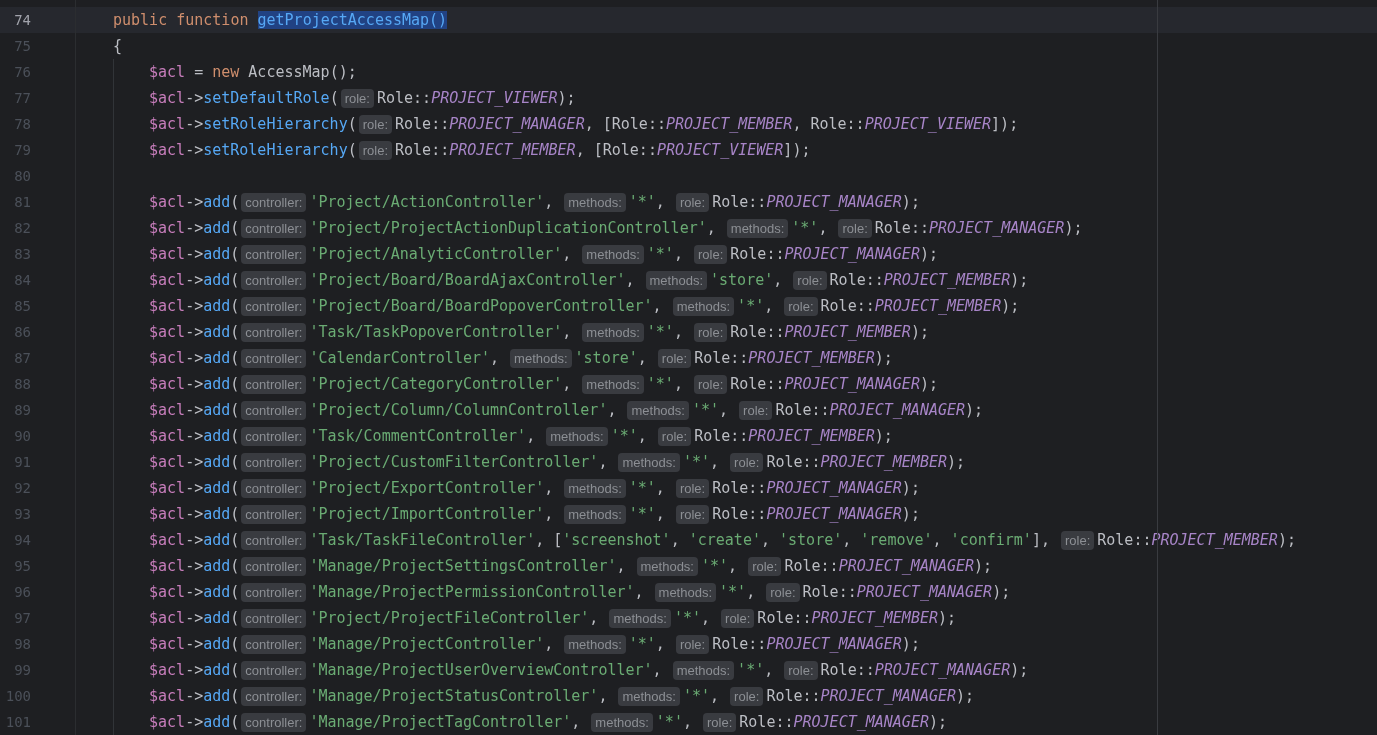 The height and width of the screenshot is (735, 1377). What do you see at coordinates (436, 254) in the screenshot?
I see `string-literal: 'Project/AnalyticController'` at bounding box center [436, 254].